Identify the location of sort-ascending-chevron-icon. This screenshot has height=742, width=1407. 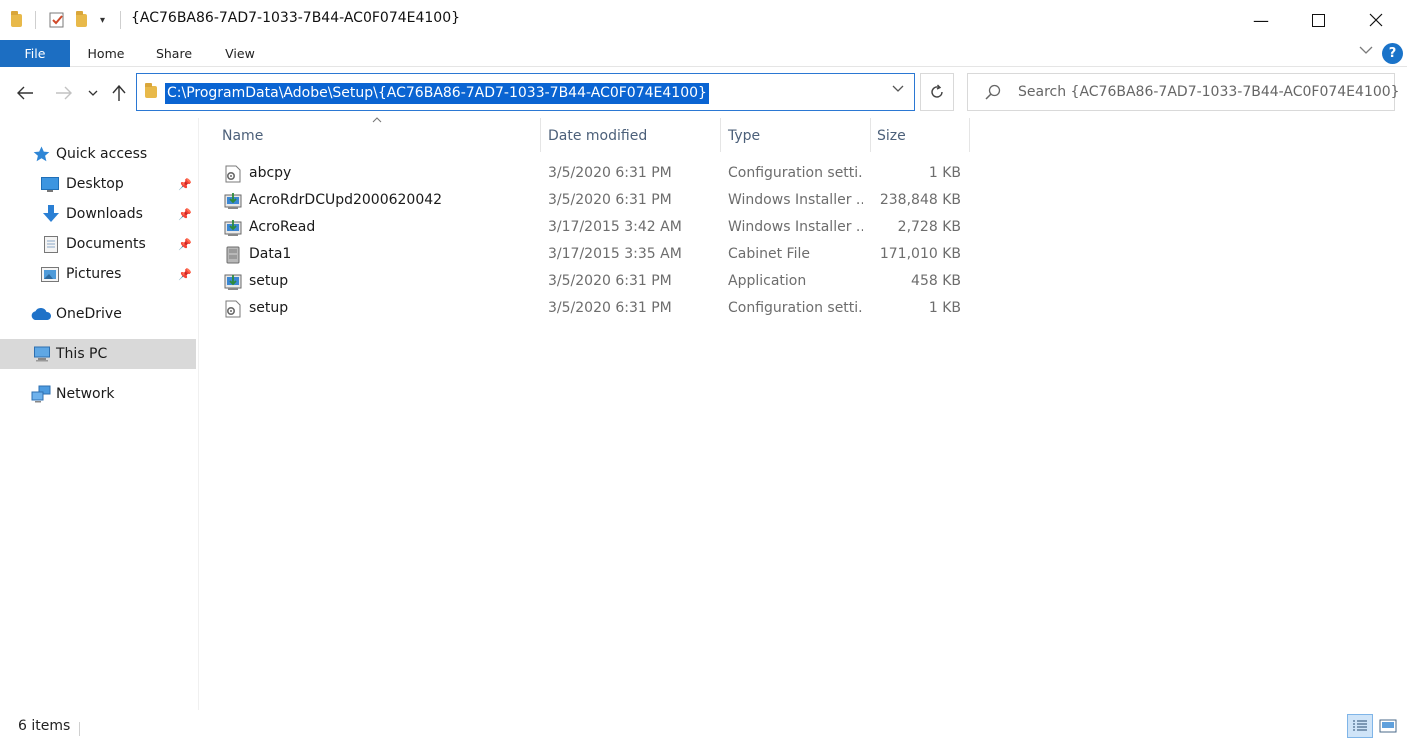
(377, 119).